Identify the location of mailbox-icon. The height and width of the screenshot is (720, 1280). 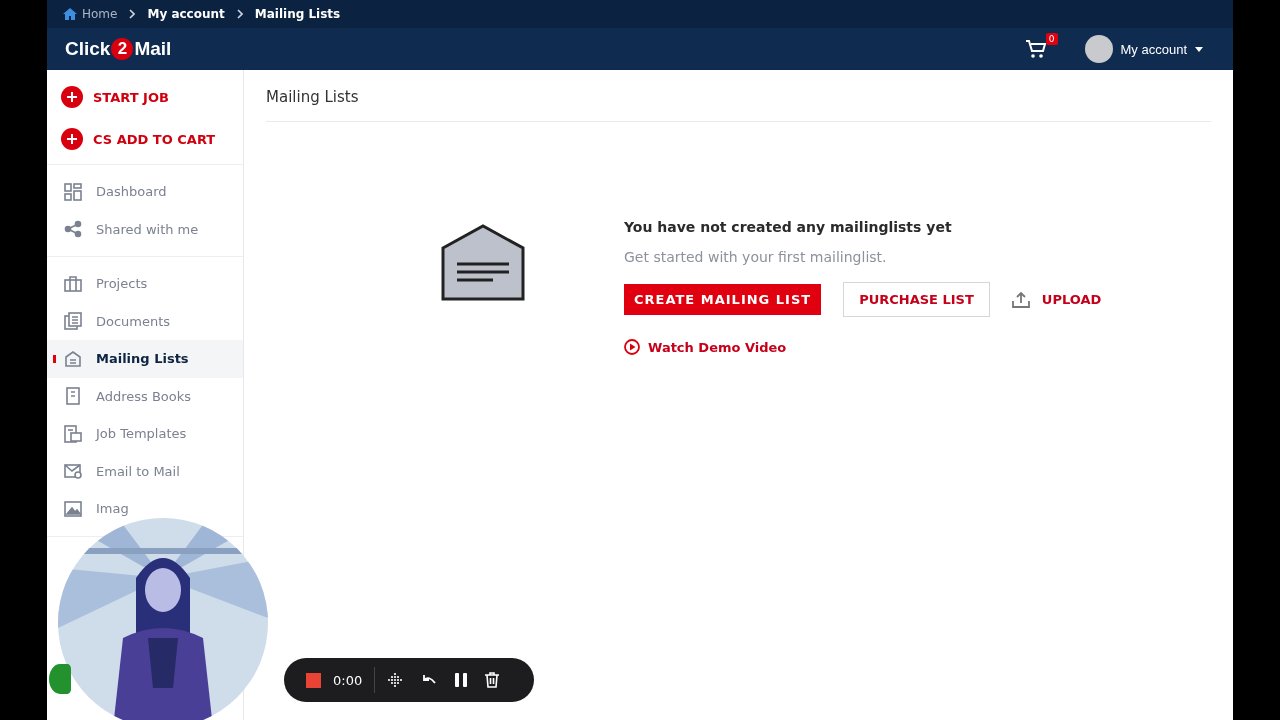
(483, 263).